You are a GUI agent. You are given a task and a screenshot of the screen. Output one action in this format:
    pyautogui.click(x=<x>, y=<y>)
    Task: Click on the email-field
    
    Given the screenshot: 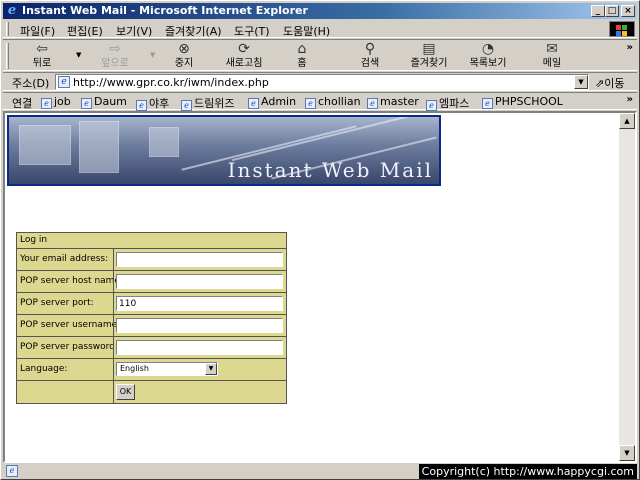 What is the action you would take?
    pyautogui.click(x=199, y=259)
    